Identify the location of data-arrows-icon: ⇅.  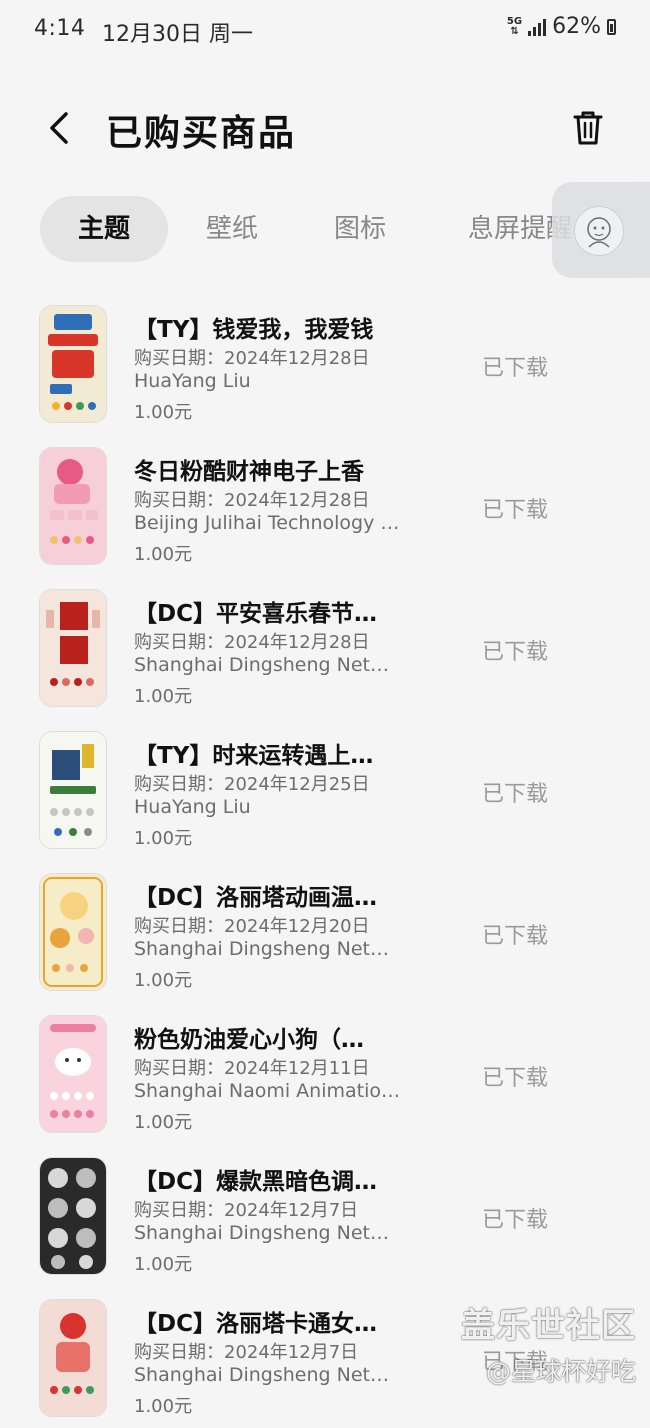
(514, 31).